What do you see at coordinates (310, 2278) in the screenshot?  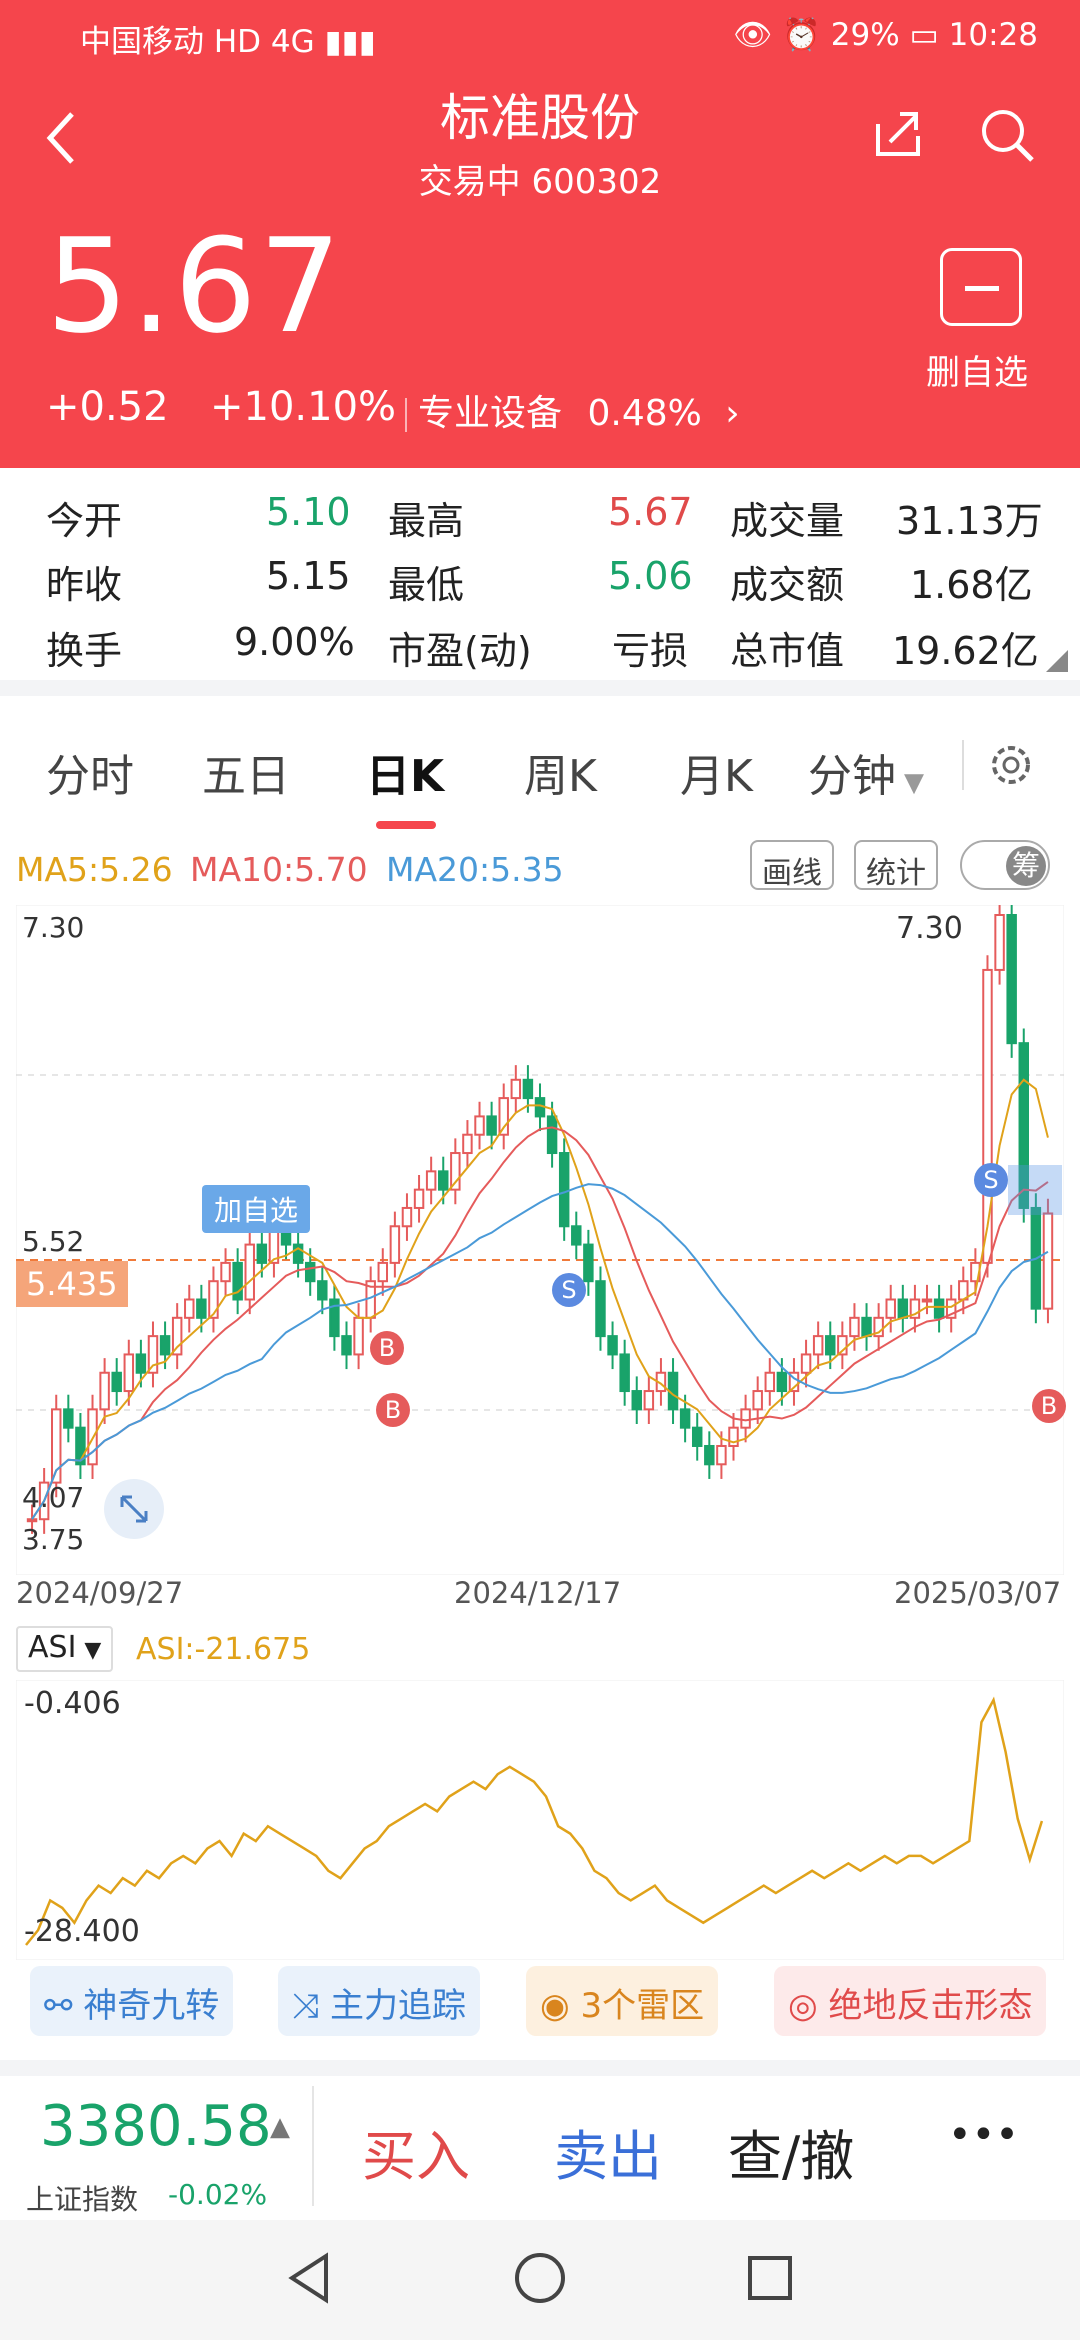 I see `nav-back-icon` at bounding box center [310, 2278].